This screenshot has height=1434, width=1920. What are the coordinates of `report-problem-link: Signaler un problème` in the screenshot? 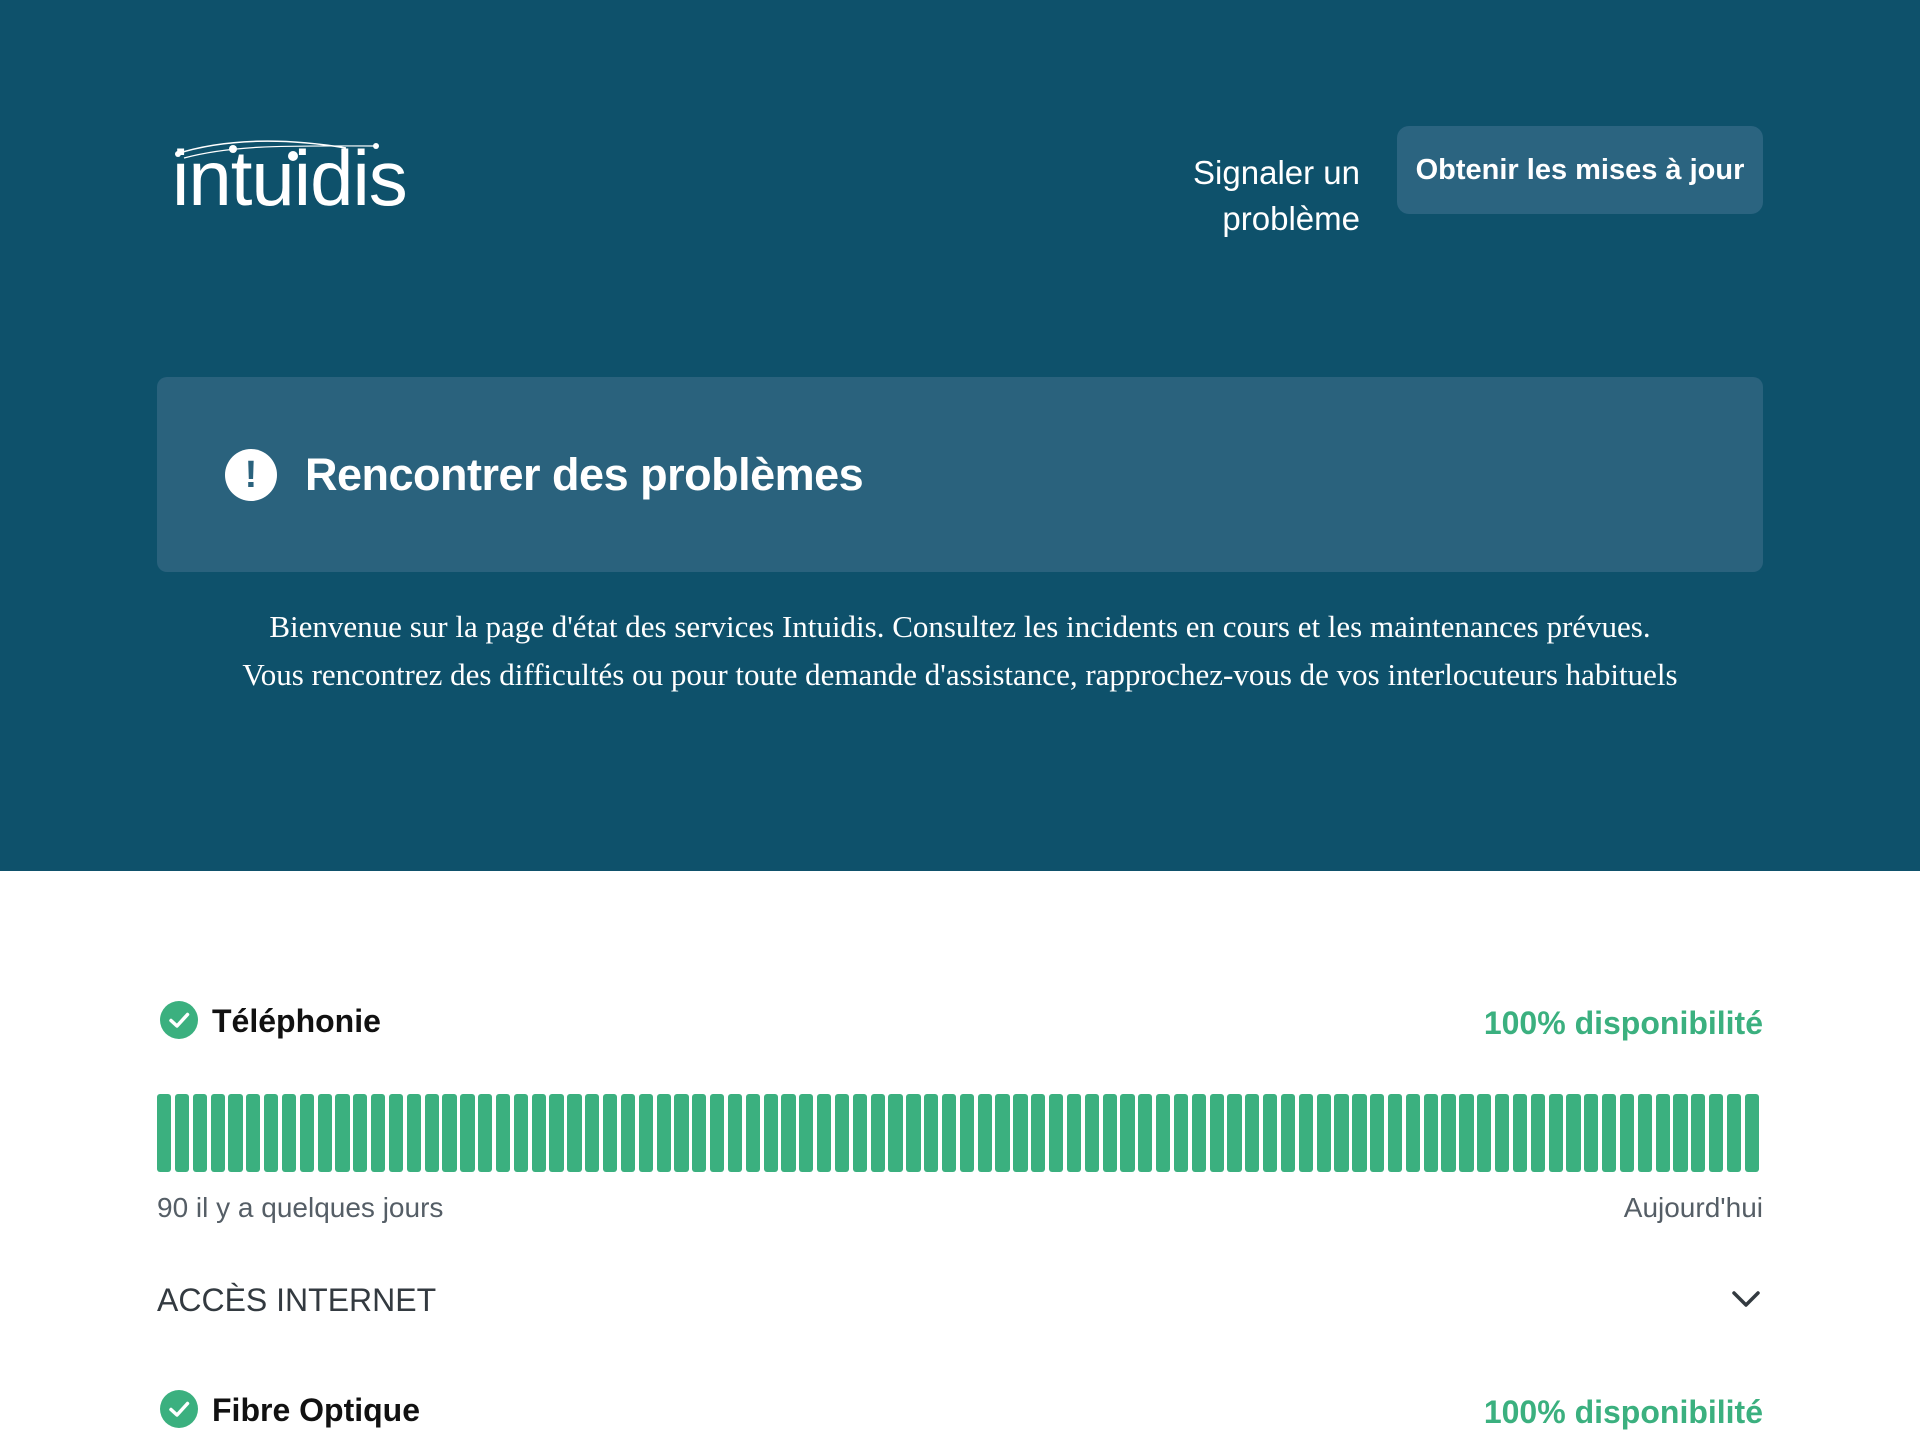 It's located at (1205, 193).